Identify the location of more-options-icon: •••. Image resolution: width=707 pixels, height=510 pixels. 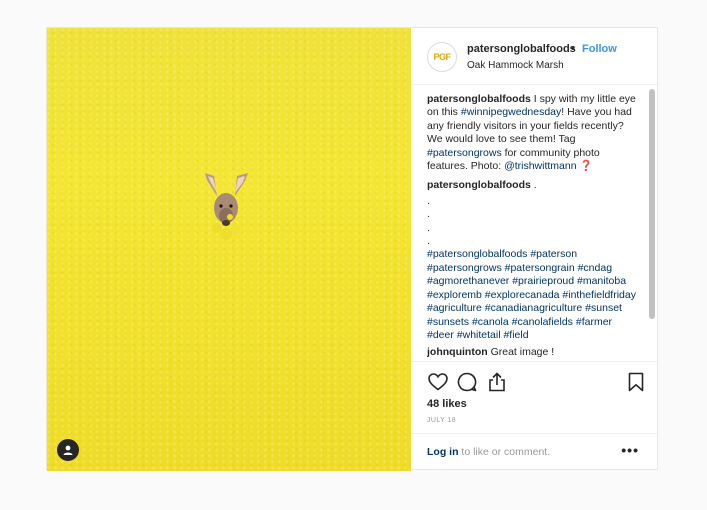
(630, 450).